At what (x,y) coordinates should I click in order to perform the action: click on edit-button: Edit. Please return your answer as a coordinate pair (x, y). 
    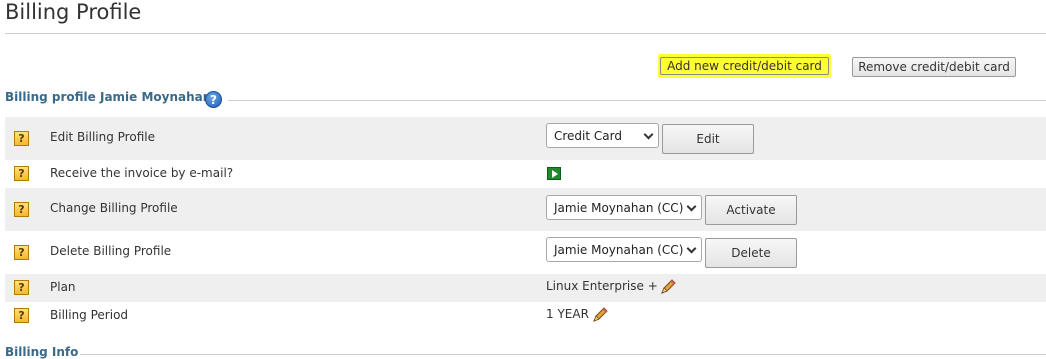
    Looking at the image, I should click on (708, 139).